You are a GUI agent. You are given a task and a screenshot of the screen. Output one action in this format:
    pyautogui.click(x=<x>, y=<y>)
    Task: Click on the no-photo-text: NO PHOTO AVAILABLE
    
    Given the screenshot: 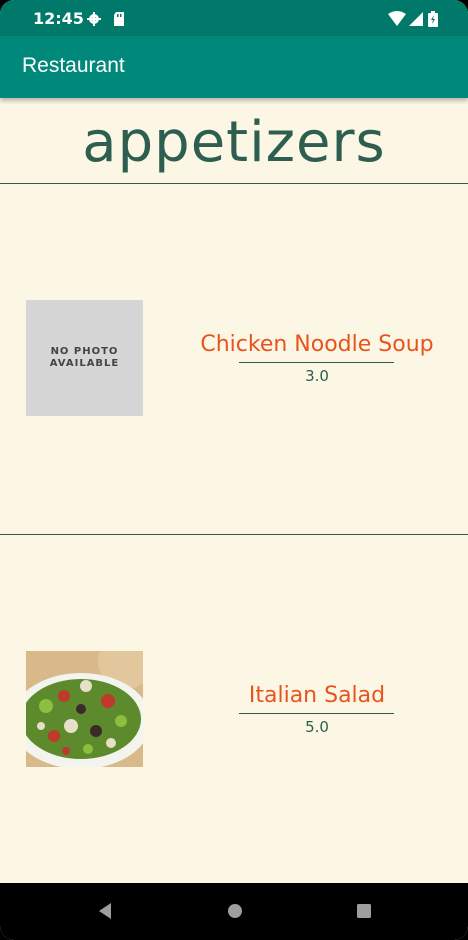 What is the action you would take?
    pyautogui.click(x=84, y=357)
    